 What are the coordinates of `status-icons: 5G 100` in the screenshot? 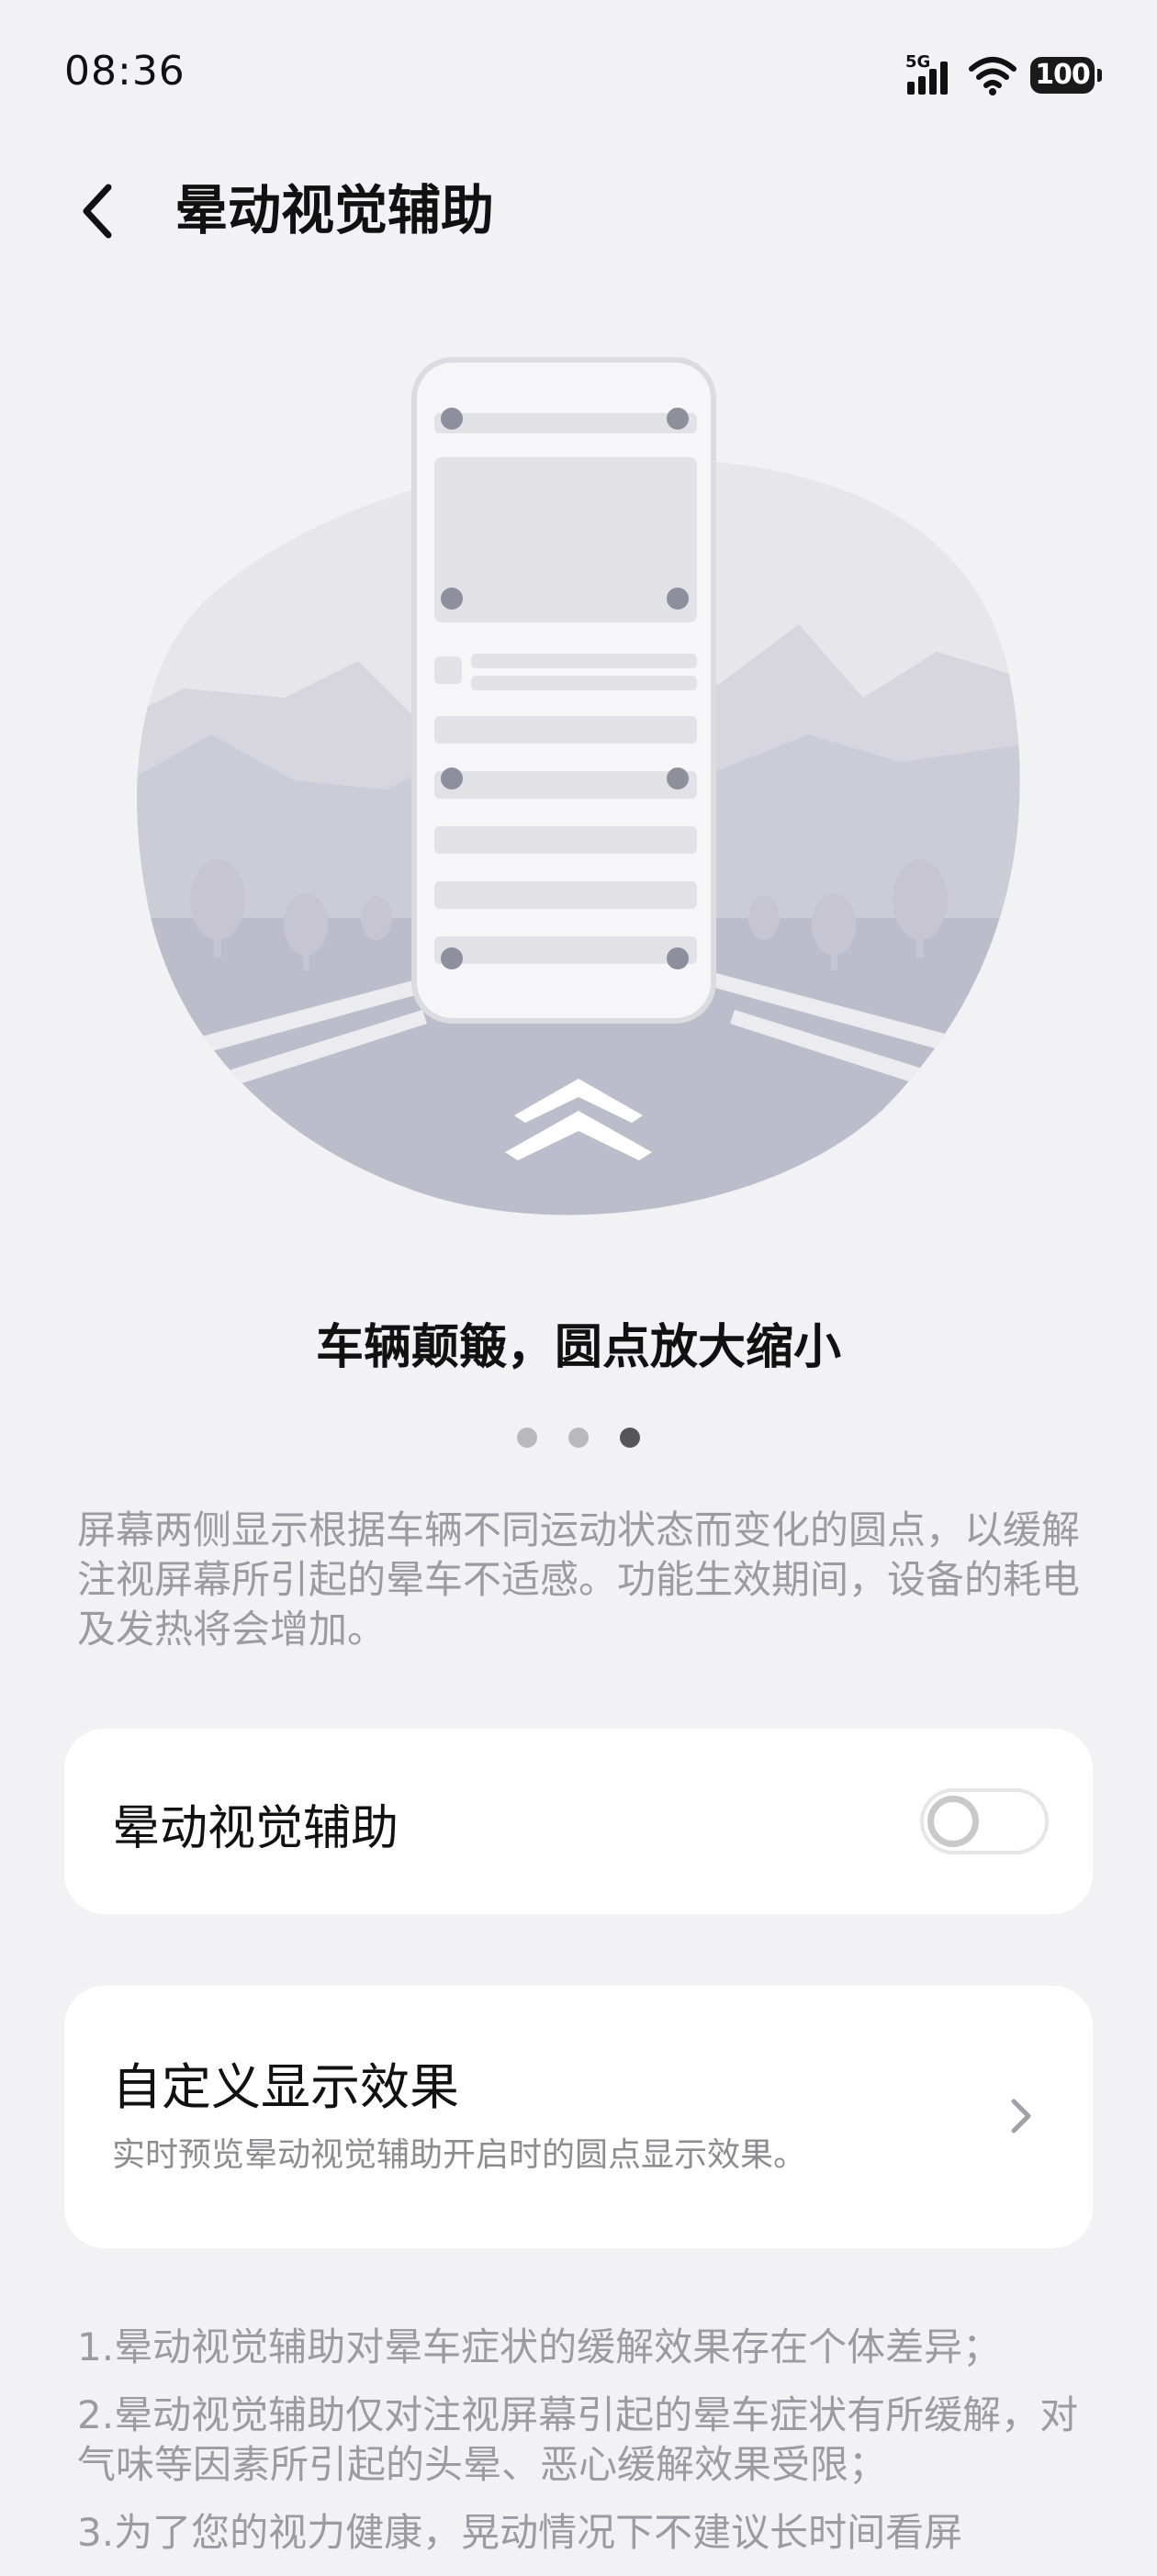 It's located at (1004, 74).